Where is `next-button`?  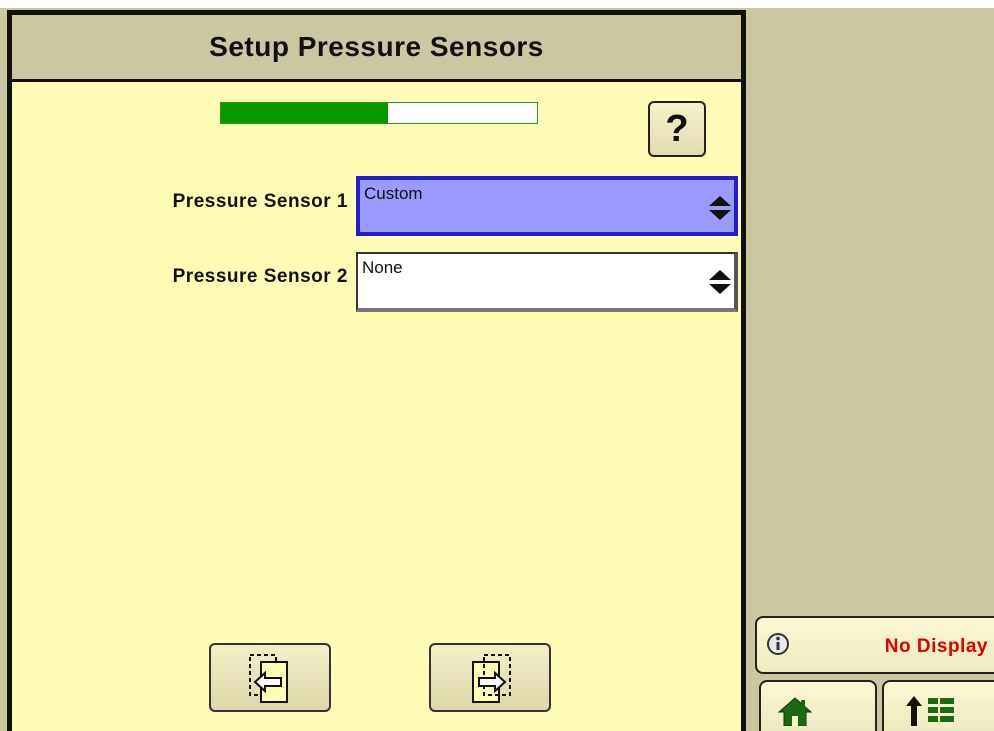
next-button is located at coordinates (490, 677).